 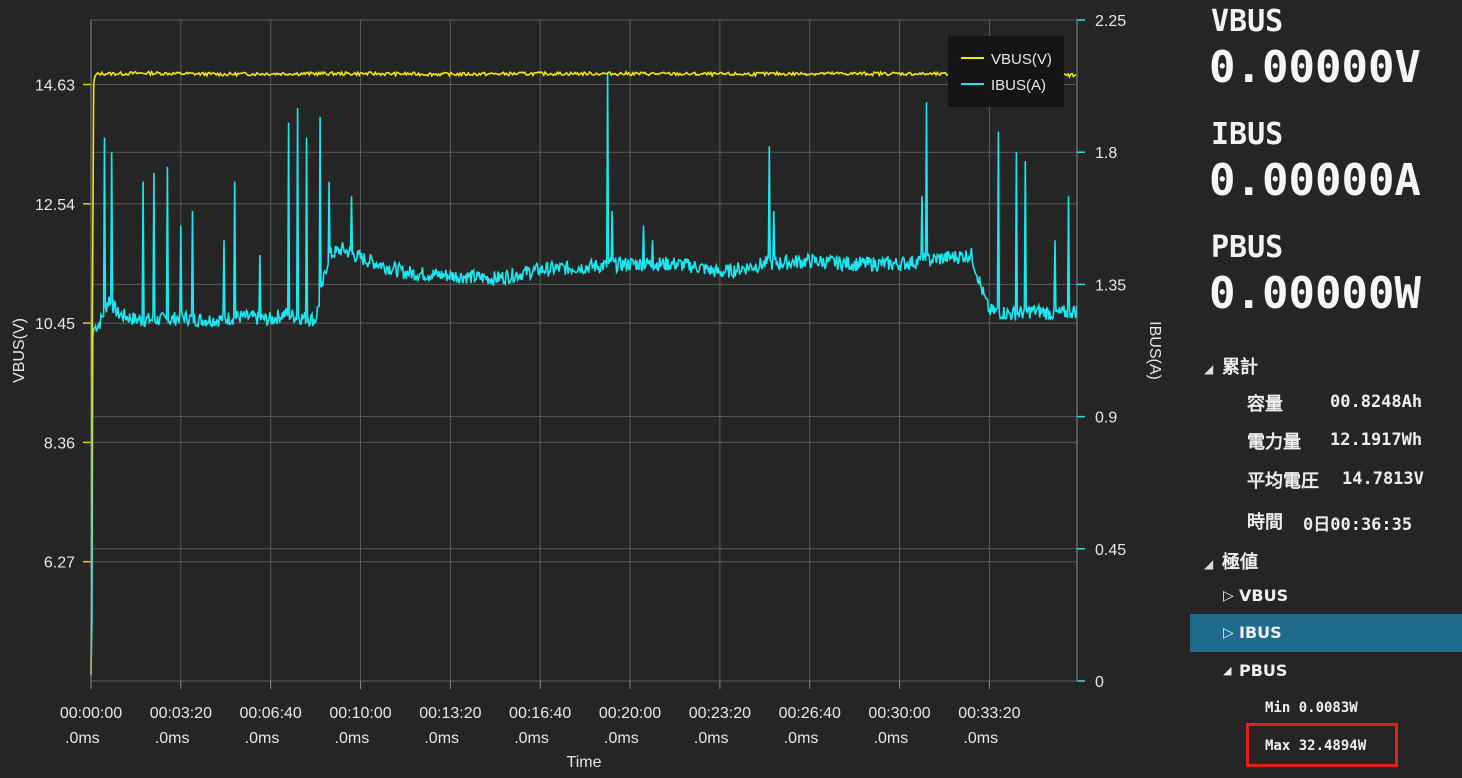 I want to click on avg-voltage-key: 平均電圧, so click(x=1283, y=481).